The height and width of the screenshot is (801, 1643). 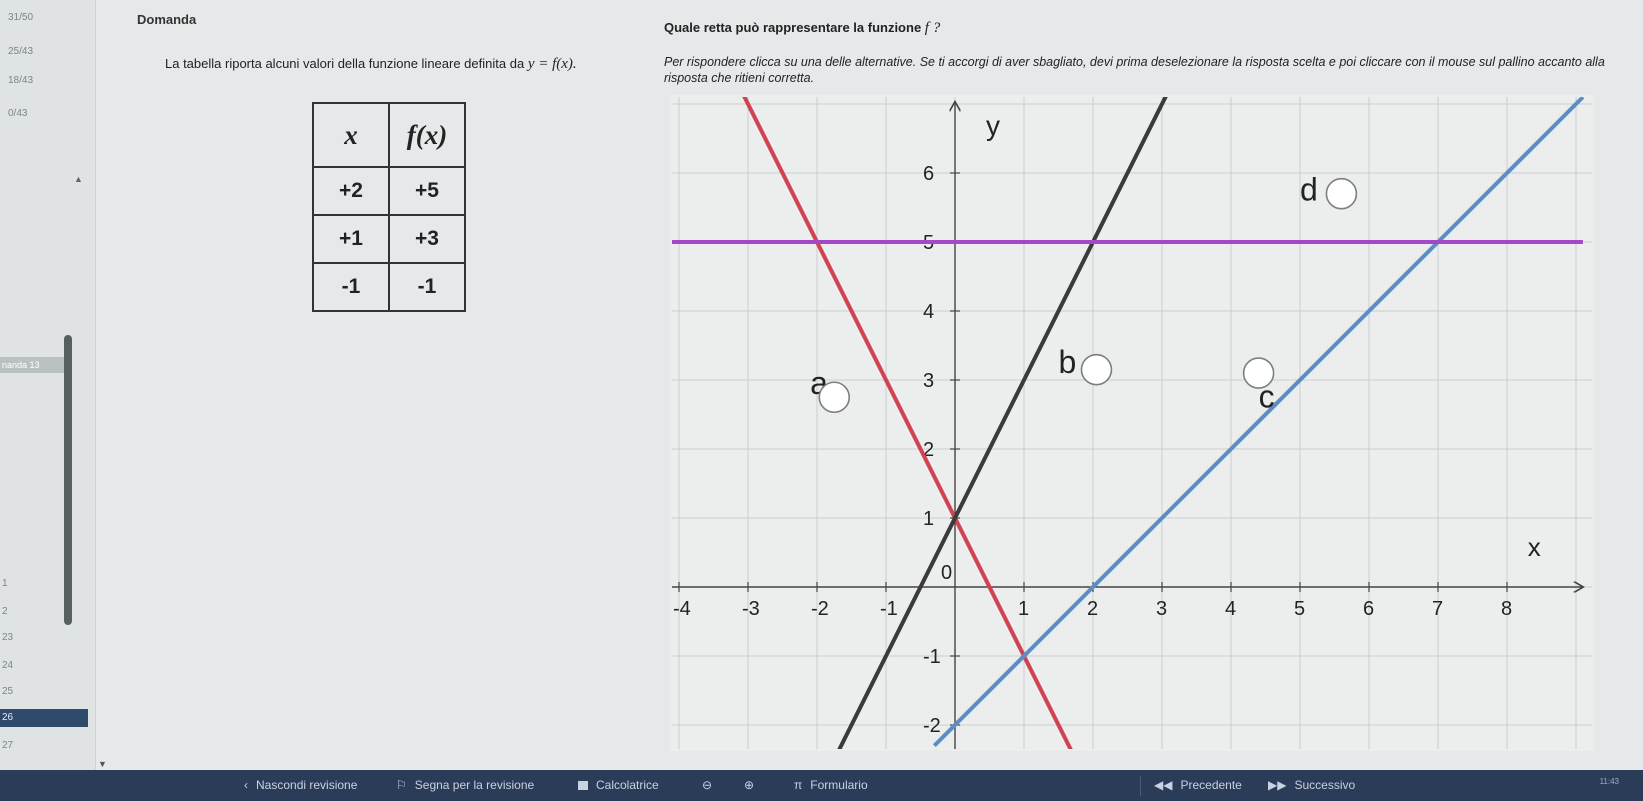 What do you see at coordinates (351, 135) in the screenshot?
I see `table-header-x: x` at bounding box center [351, 135].